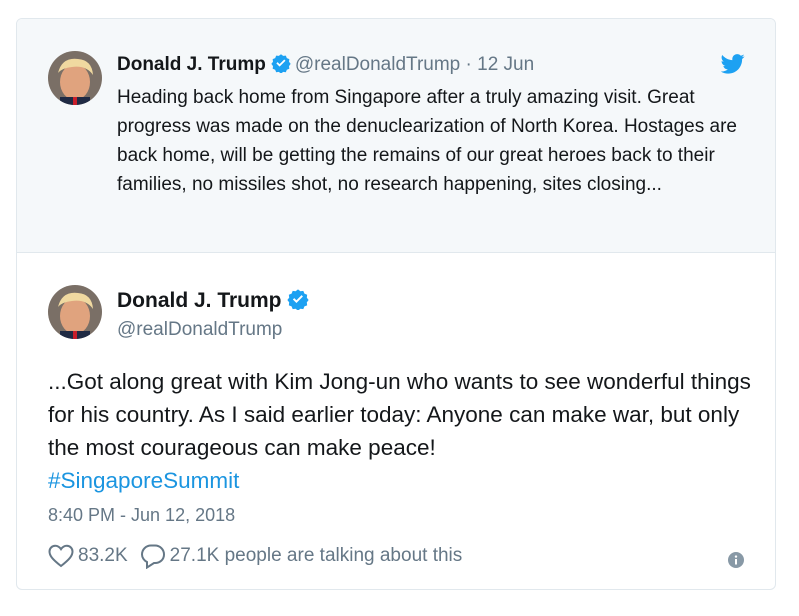  I want to click on tweet-date: 12 Jun, so click(505, 64).